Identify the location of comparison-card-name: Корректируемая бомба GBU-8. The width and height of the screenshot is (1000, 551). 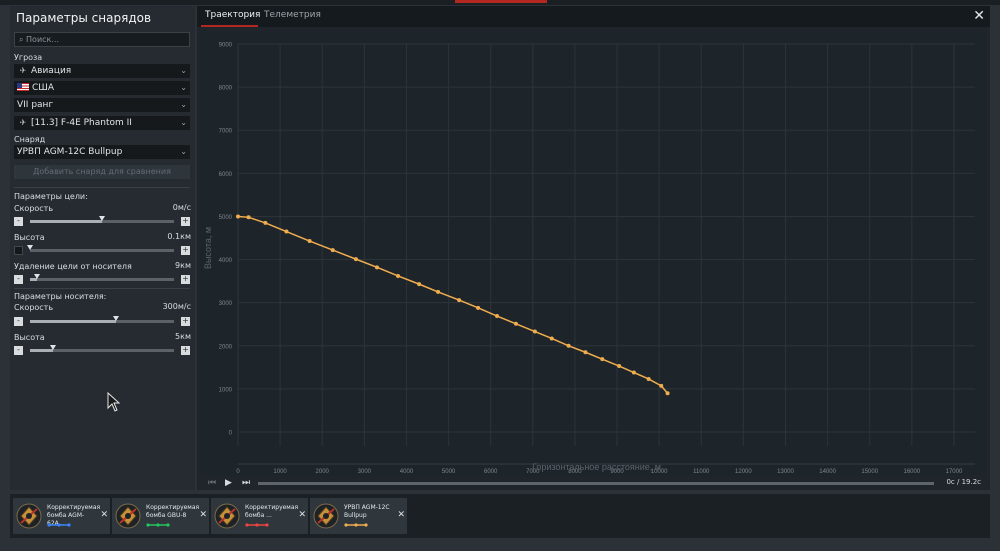
(173, 511).